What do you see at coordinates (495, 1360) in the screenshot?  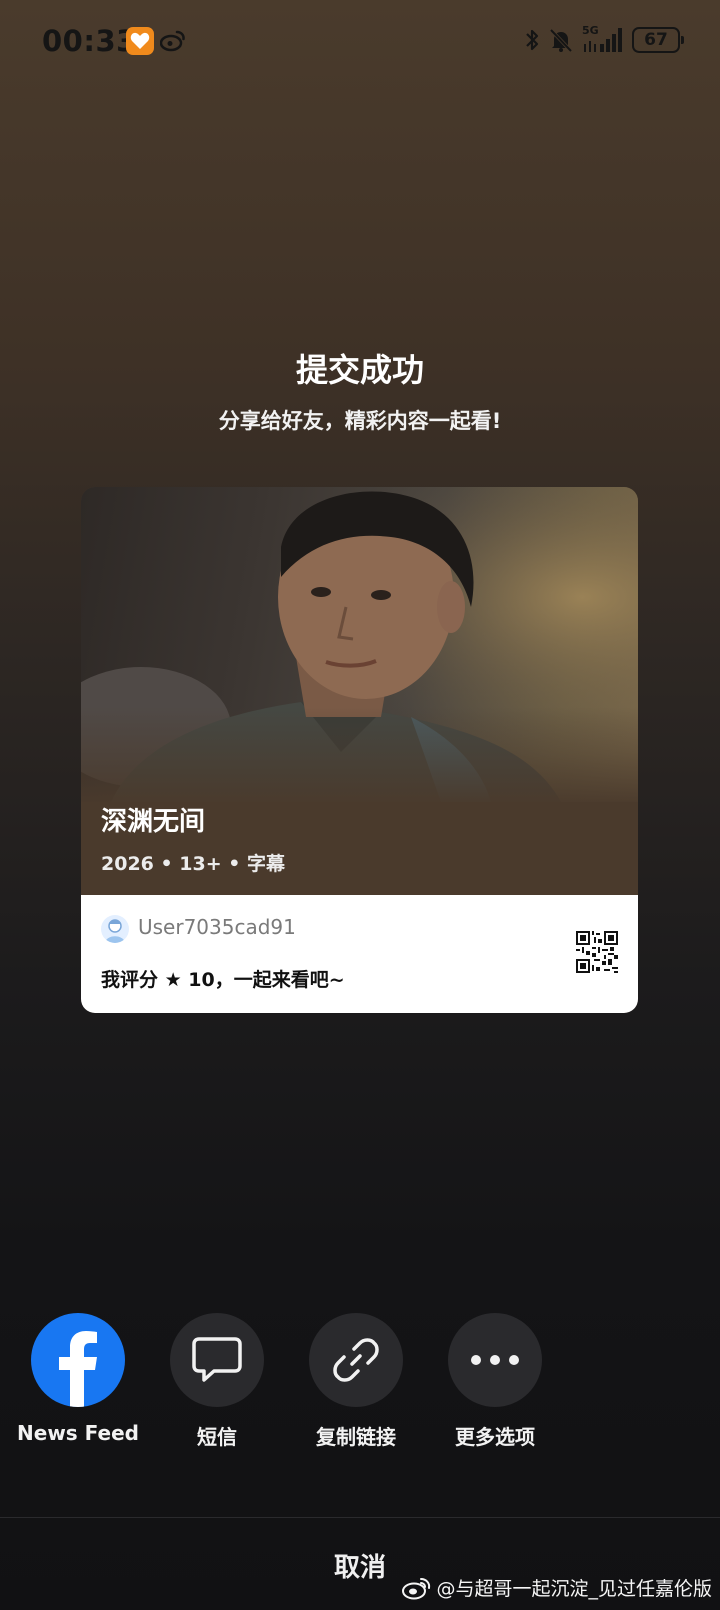 I see `more-dots-icon` at bounding box center [495, 1360].